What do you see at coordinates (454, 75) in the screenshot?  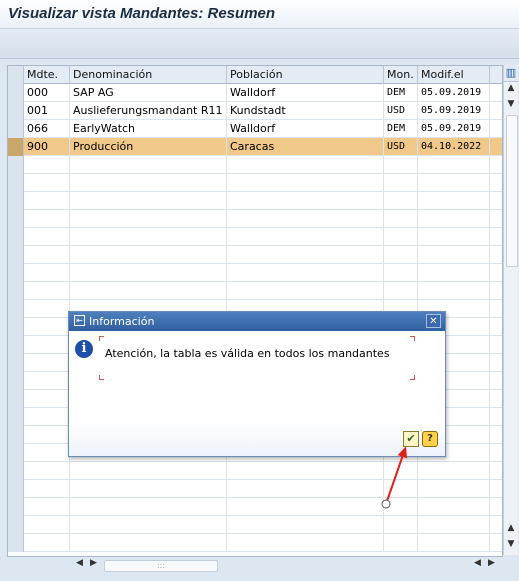 I see `column-header-changed: Modif.el` at bounding box center [454, 75].